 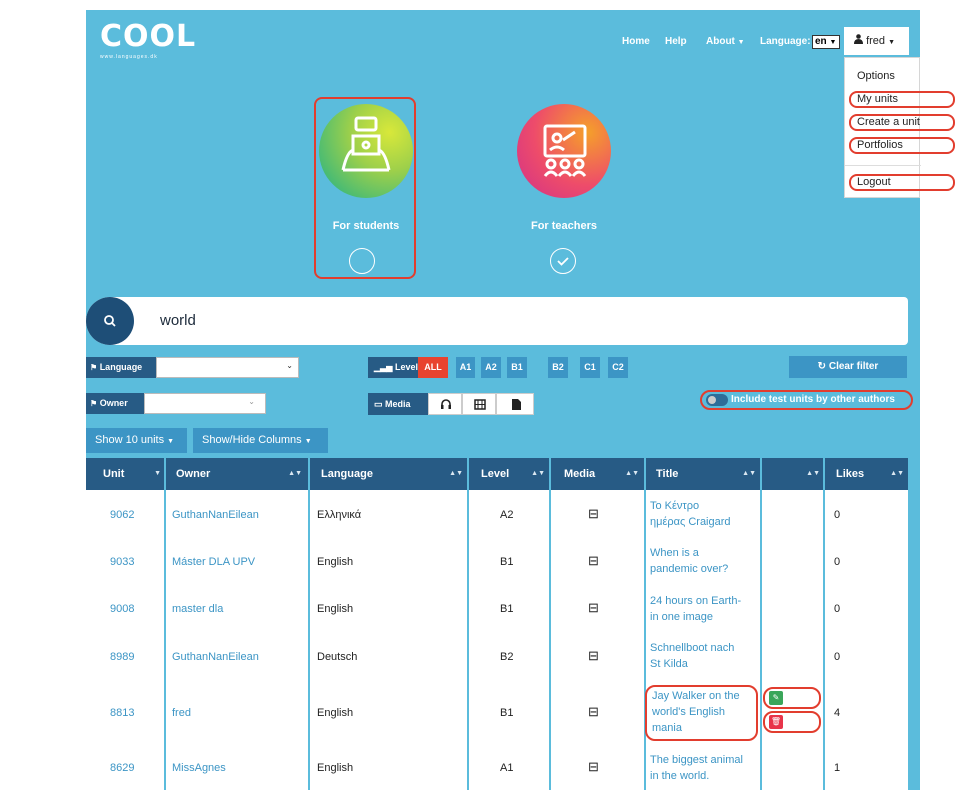 I want to click on student-laptop-icon, so click(x=366, y=144).